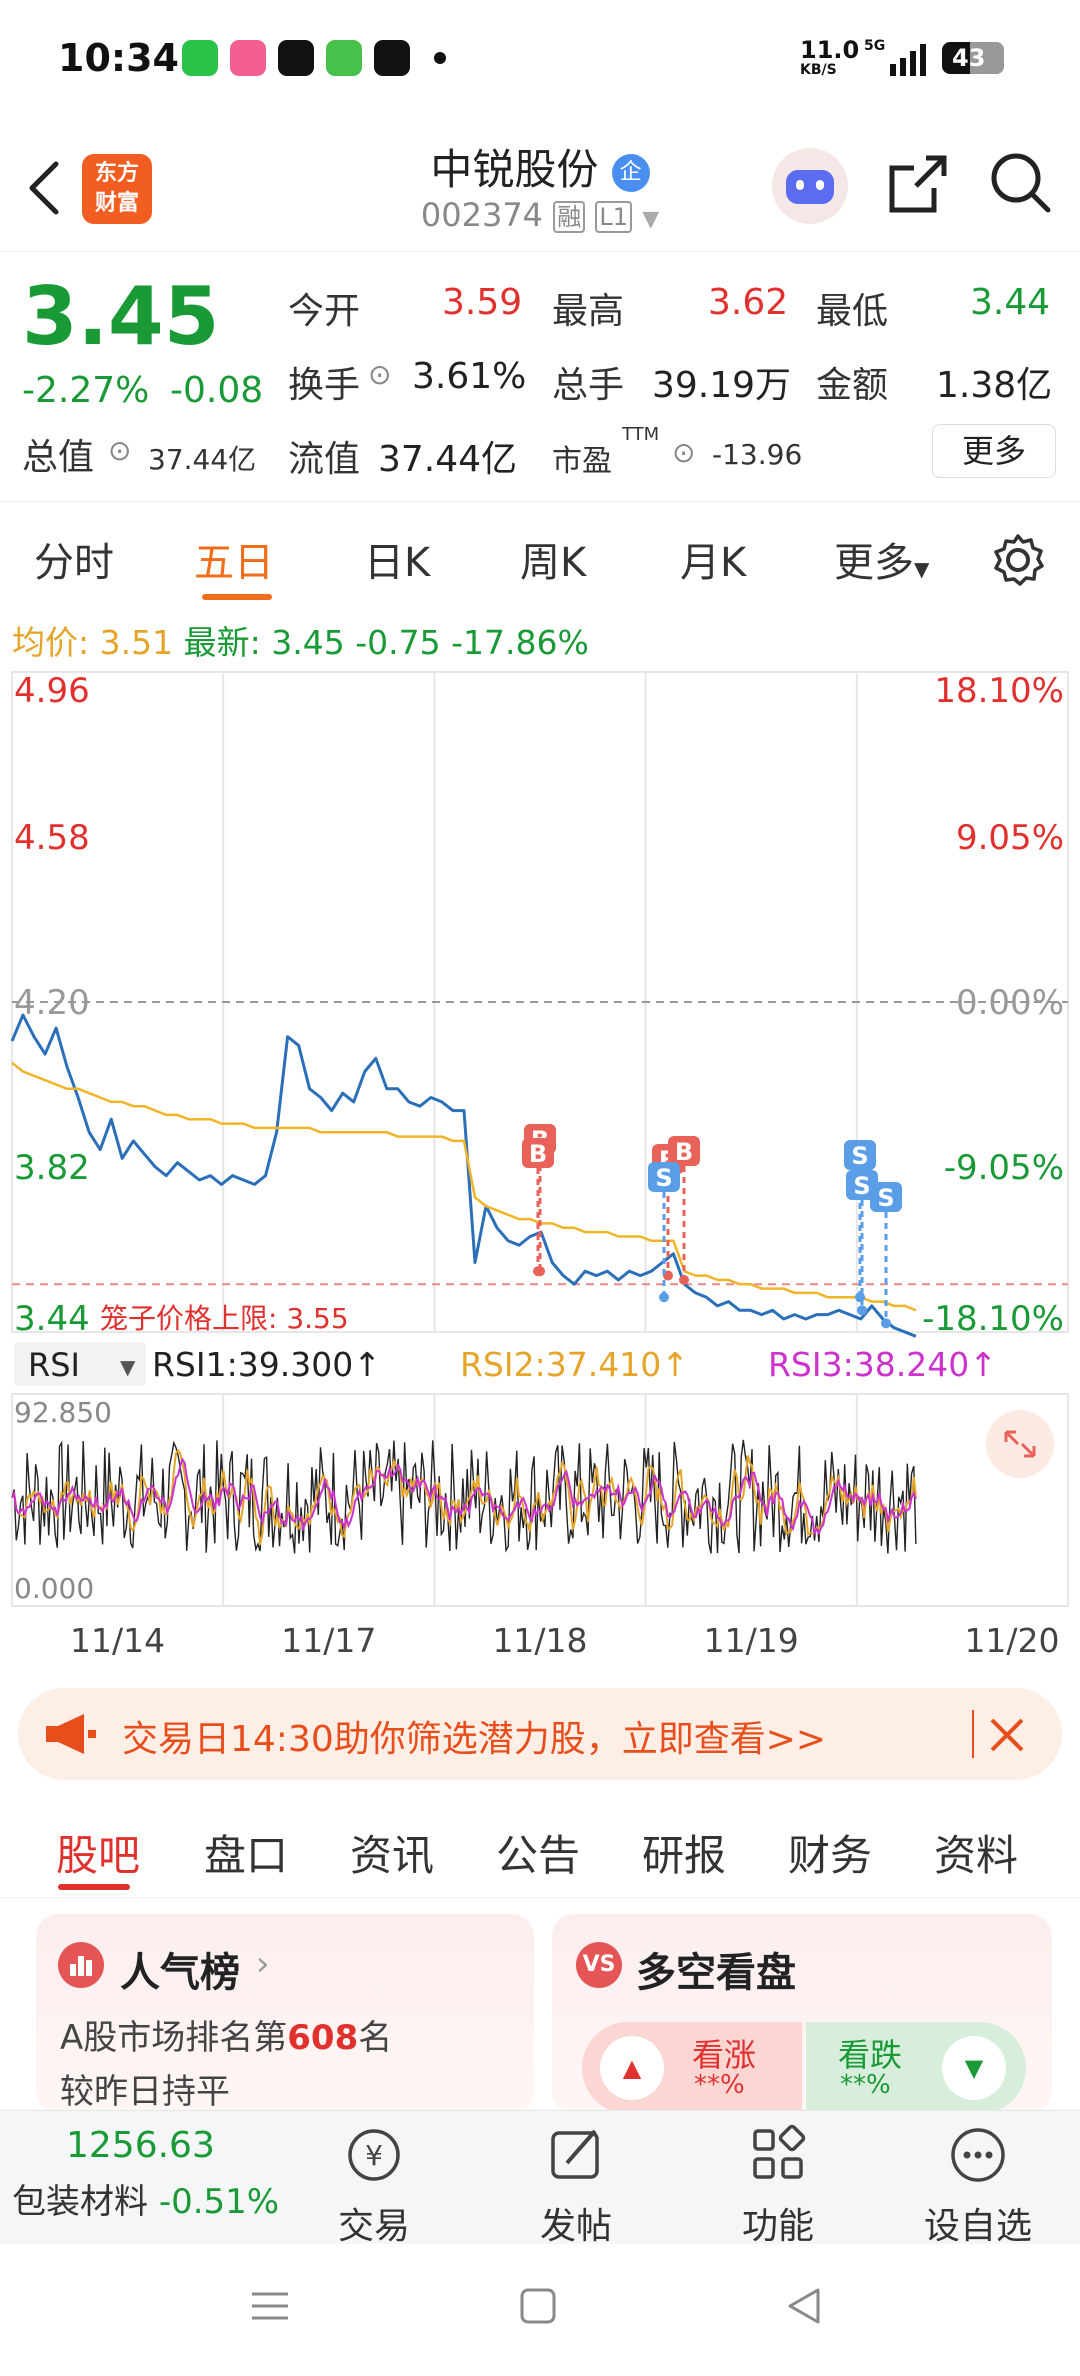 The image size is (1080, 2376). I want to click on grid-apps-icon, so click(779, 2151).